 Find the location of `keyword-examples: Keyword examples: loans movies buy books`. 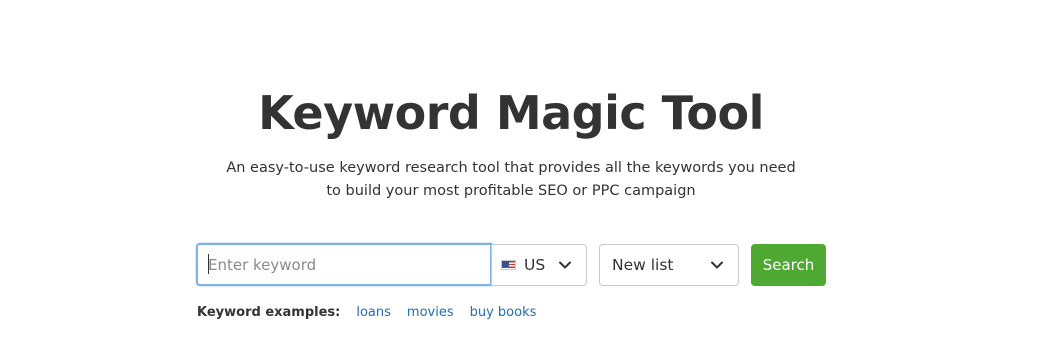

keyword-examples: Keyword examples: loans movies buy books is located at coordinates (374, 312).